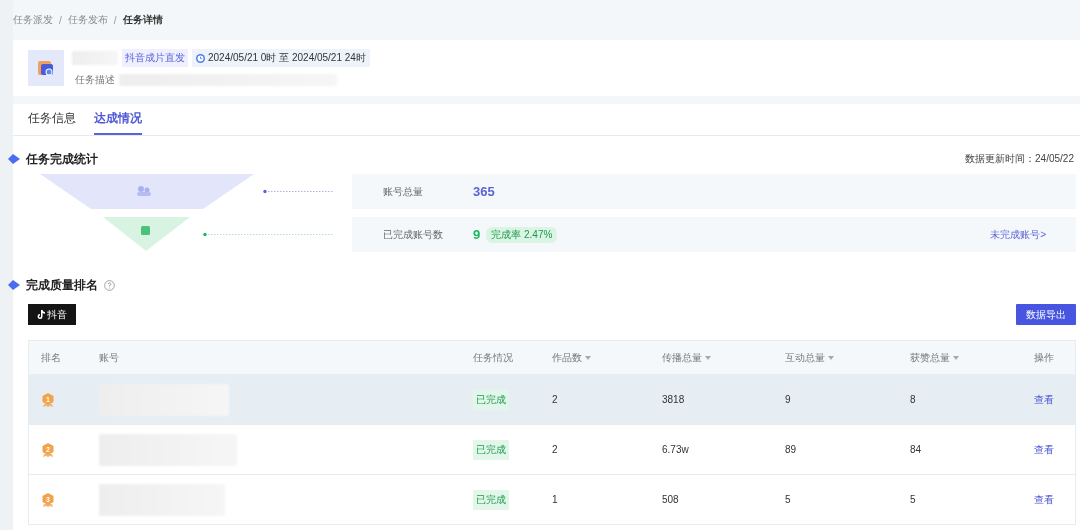 The height and width of the screenshot is (530, 1080). What do you see at coordinates (972, 357) in the screenshot?
I see `column-header: 获赞总量` at bounding box center [972, 357].